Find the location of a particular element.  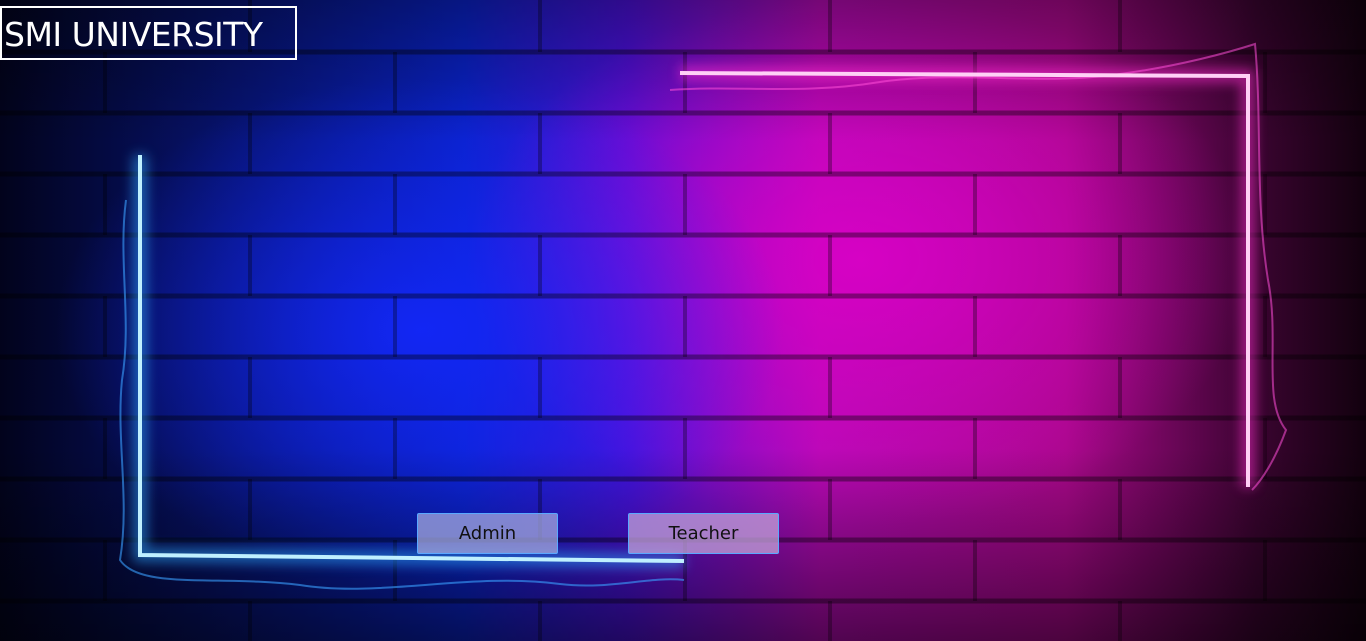

teacher-button-label: Teacher is located at coordinates (703, 533).